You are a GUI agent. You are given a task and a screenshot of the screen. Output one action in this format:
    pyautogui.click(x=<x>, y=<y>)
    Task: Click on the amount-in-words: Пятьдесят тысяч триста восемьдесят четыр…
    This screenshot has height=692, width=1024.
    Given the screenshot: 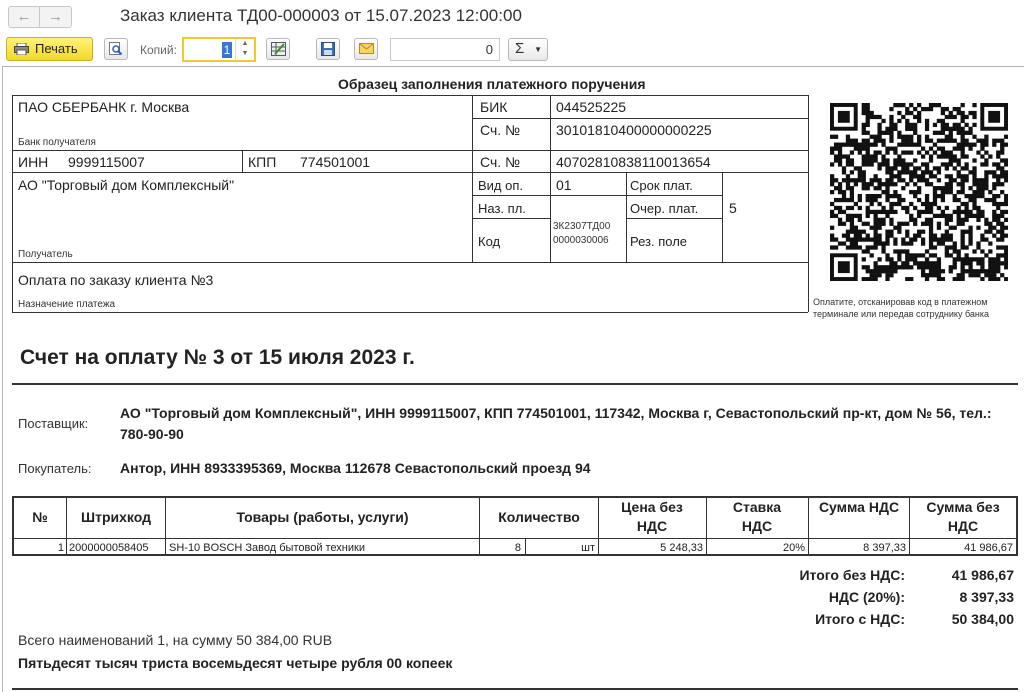 What is the action you would take?
    pyautogui.click(x=235, y=663)
    